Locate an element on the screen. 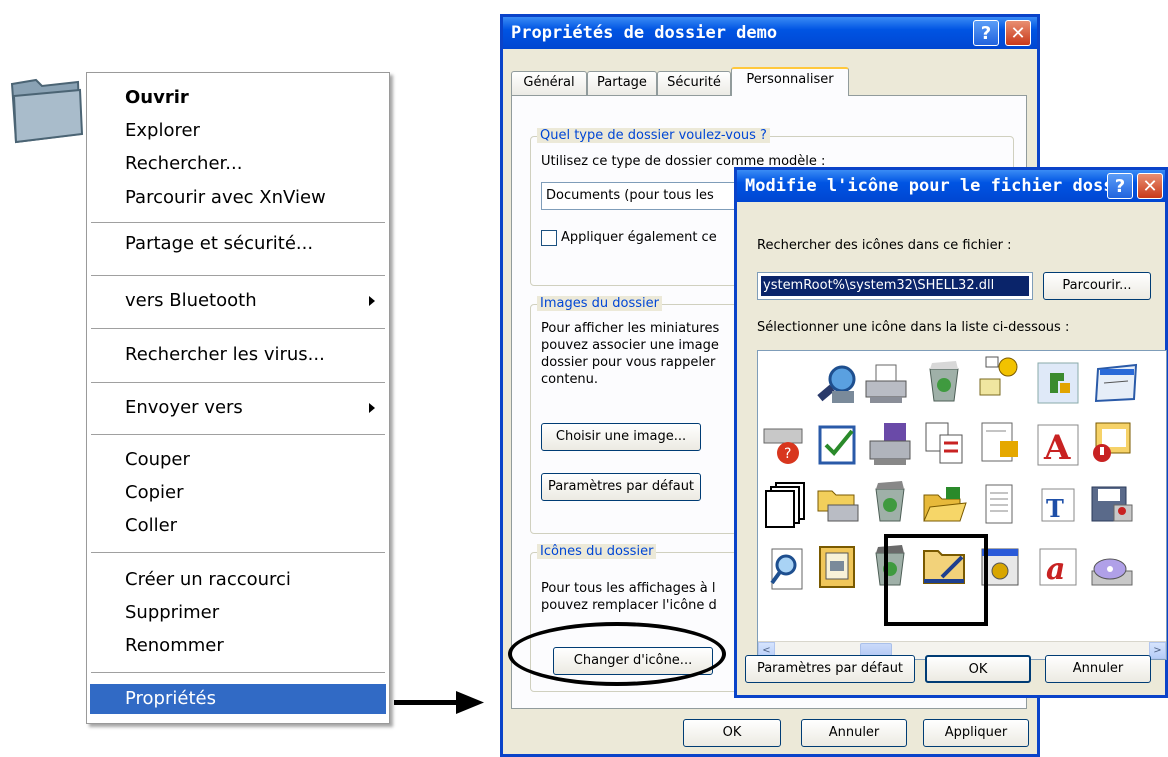 The image size is (1168, 757). floppy-icon is located at coordinates (1112, 505).